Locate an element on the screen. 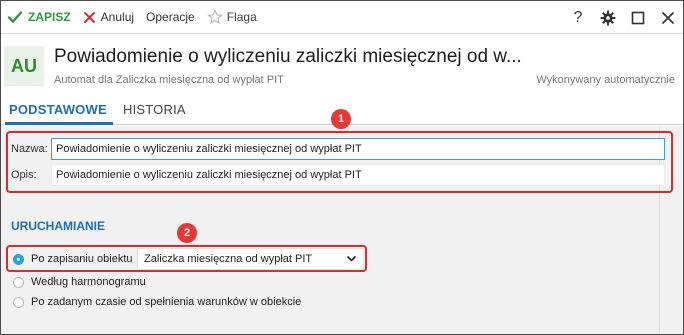  check-icon is located at coordinates (15, 17).